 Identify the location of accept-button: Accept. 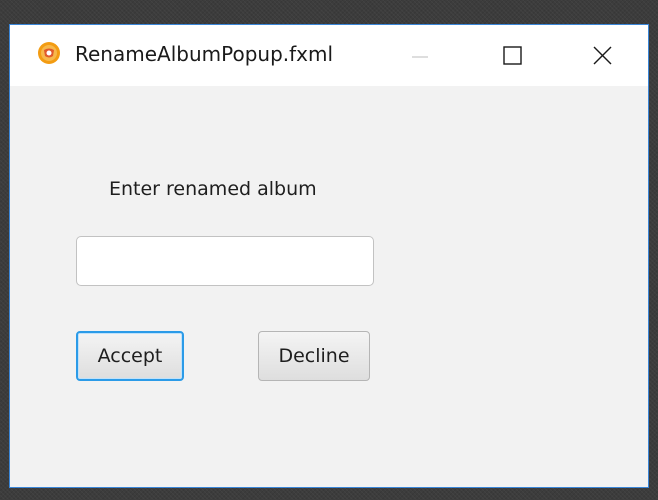
(130, 356).